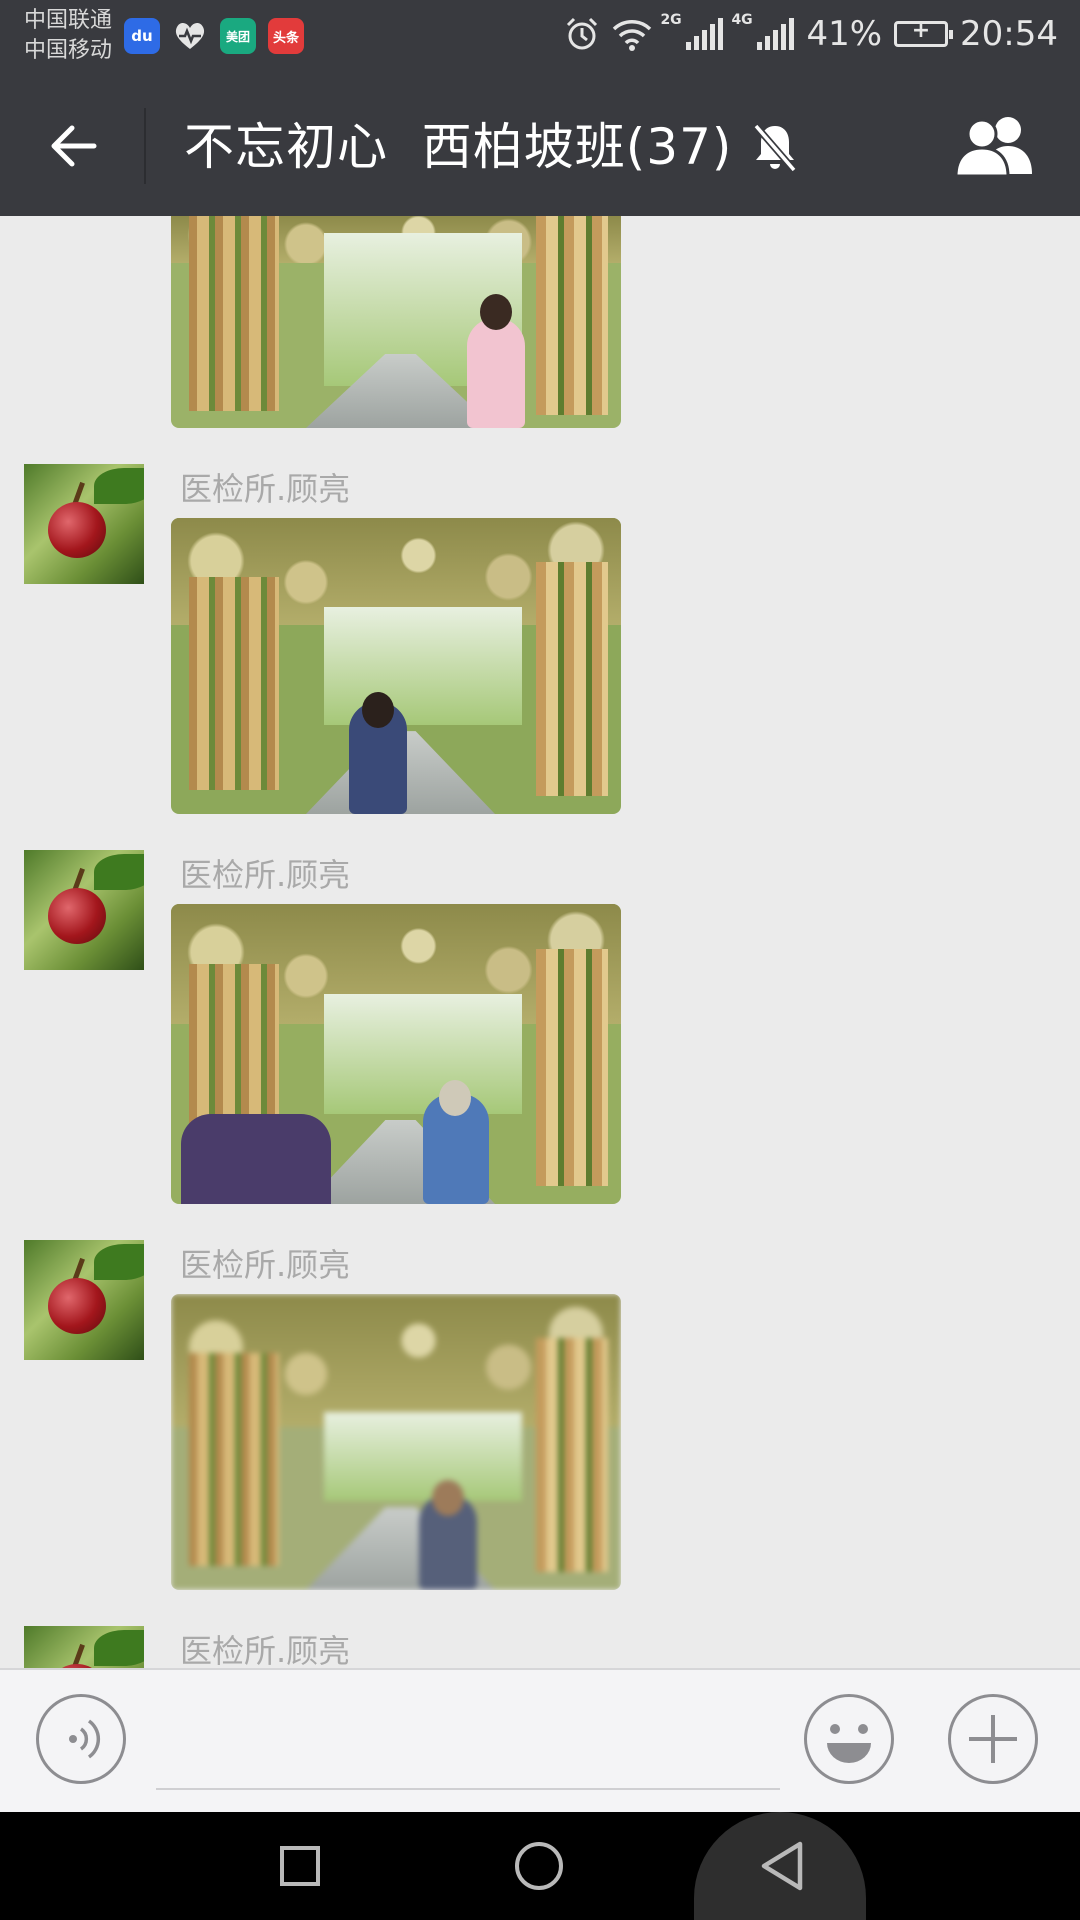  I want to click on message-input, so click(468, 1789).